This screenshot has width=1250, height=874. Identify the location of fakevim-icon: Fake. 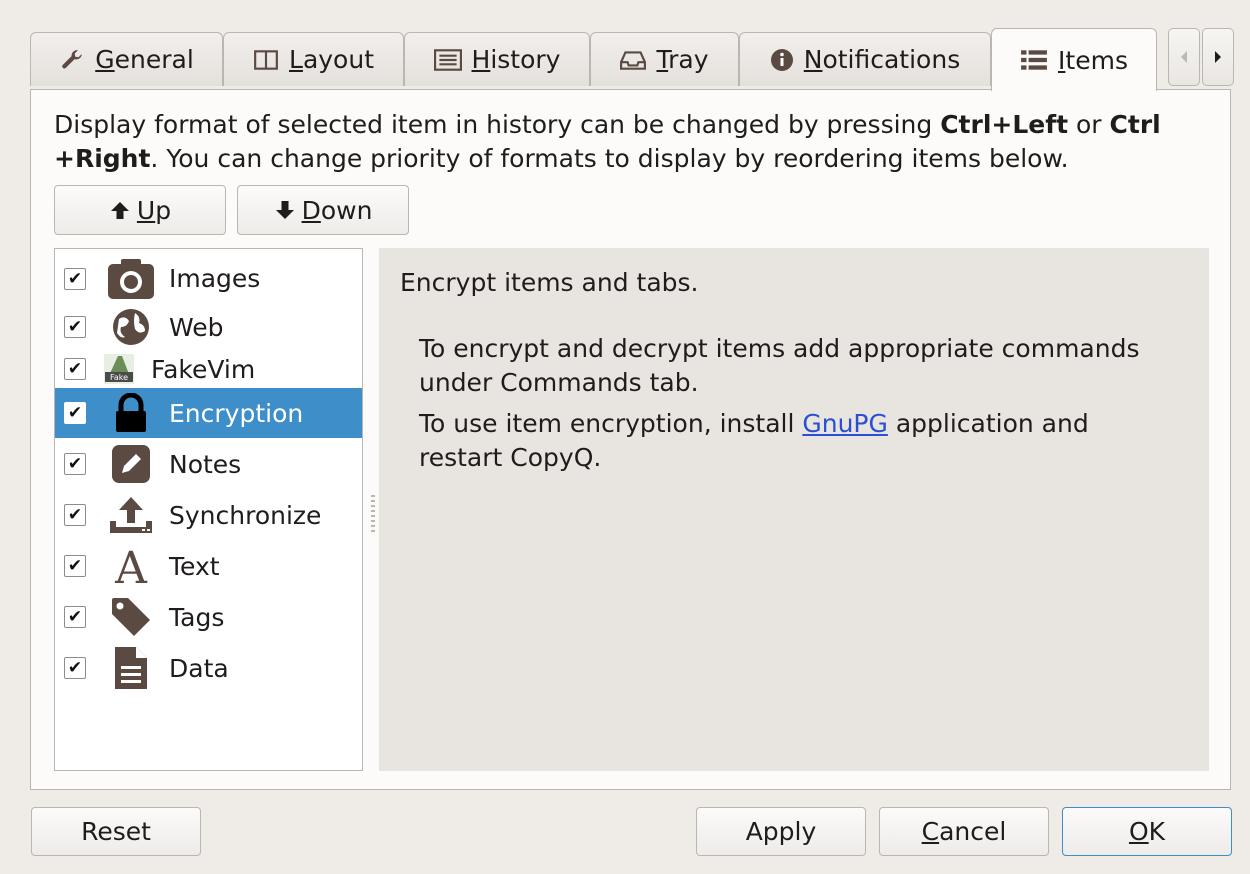
(119, 369).